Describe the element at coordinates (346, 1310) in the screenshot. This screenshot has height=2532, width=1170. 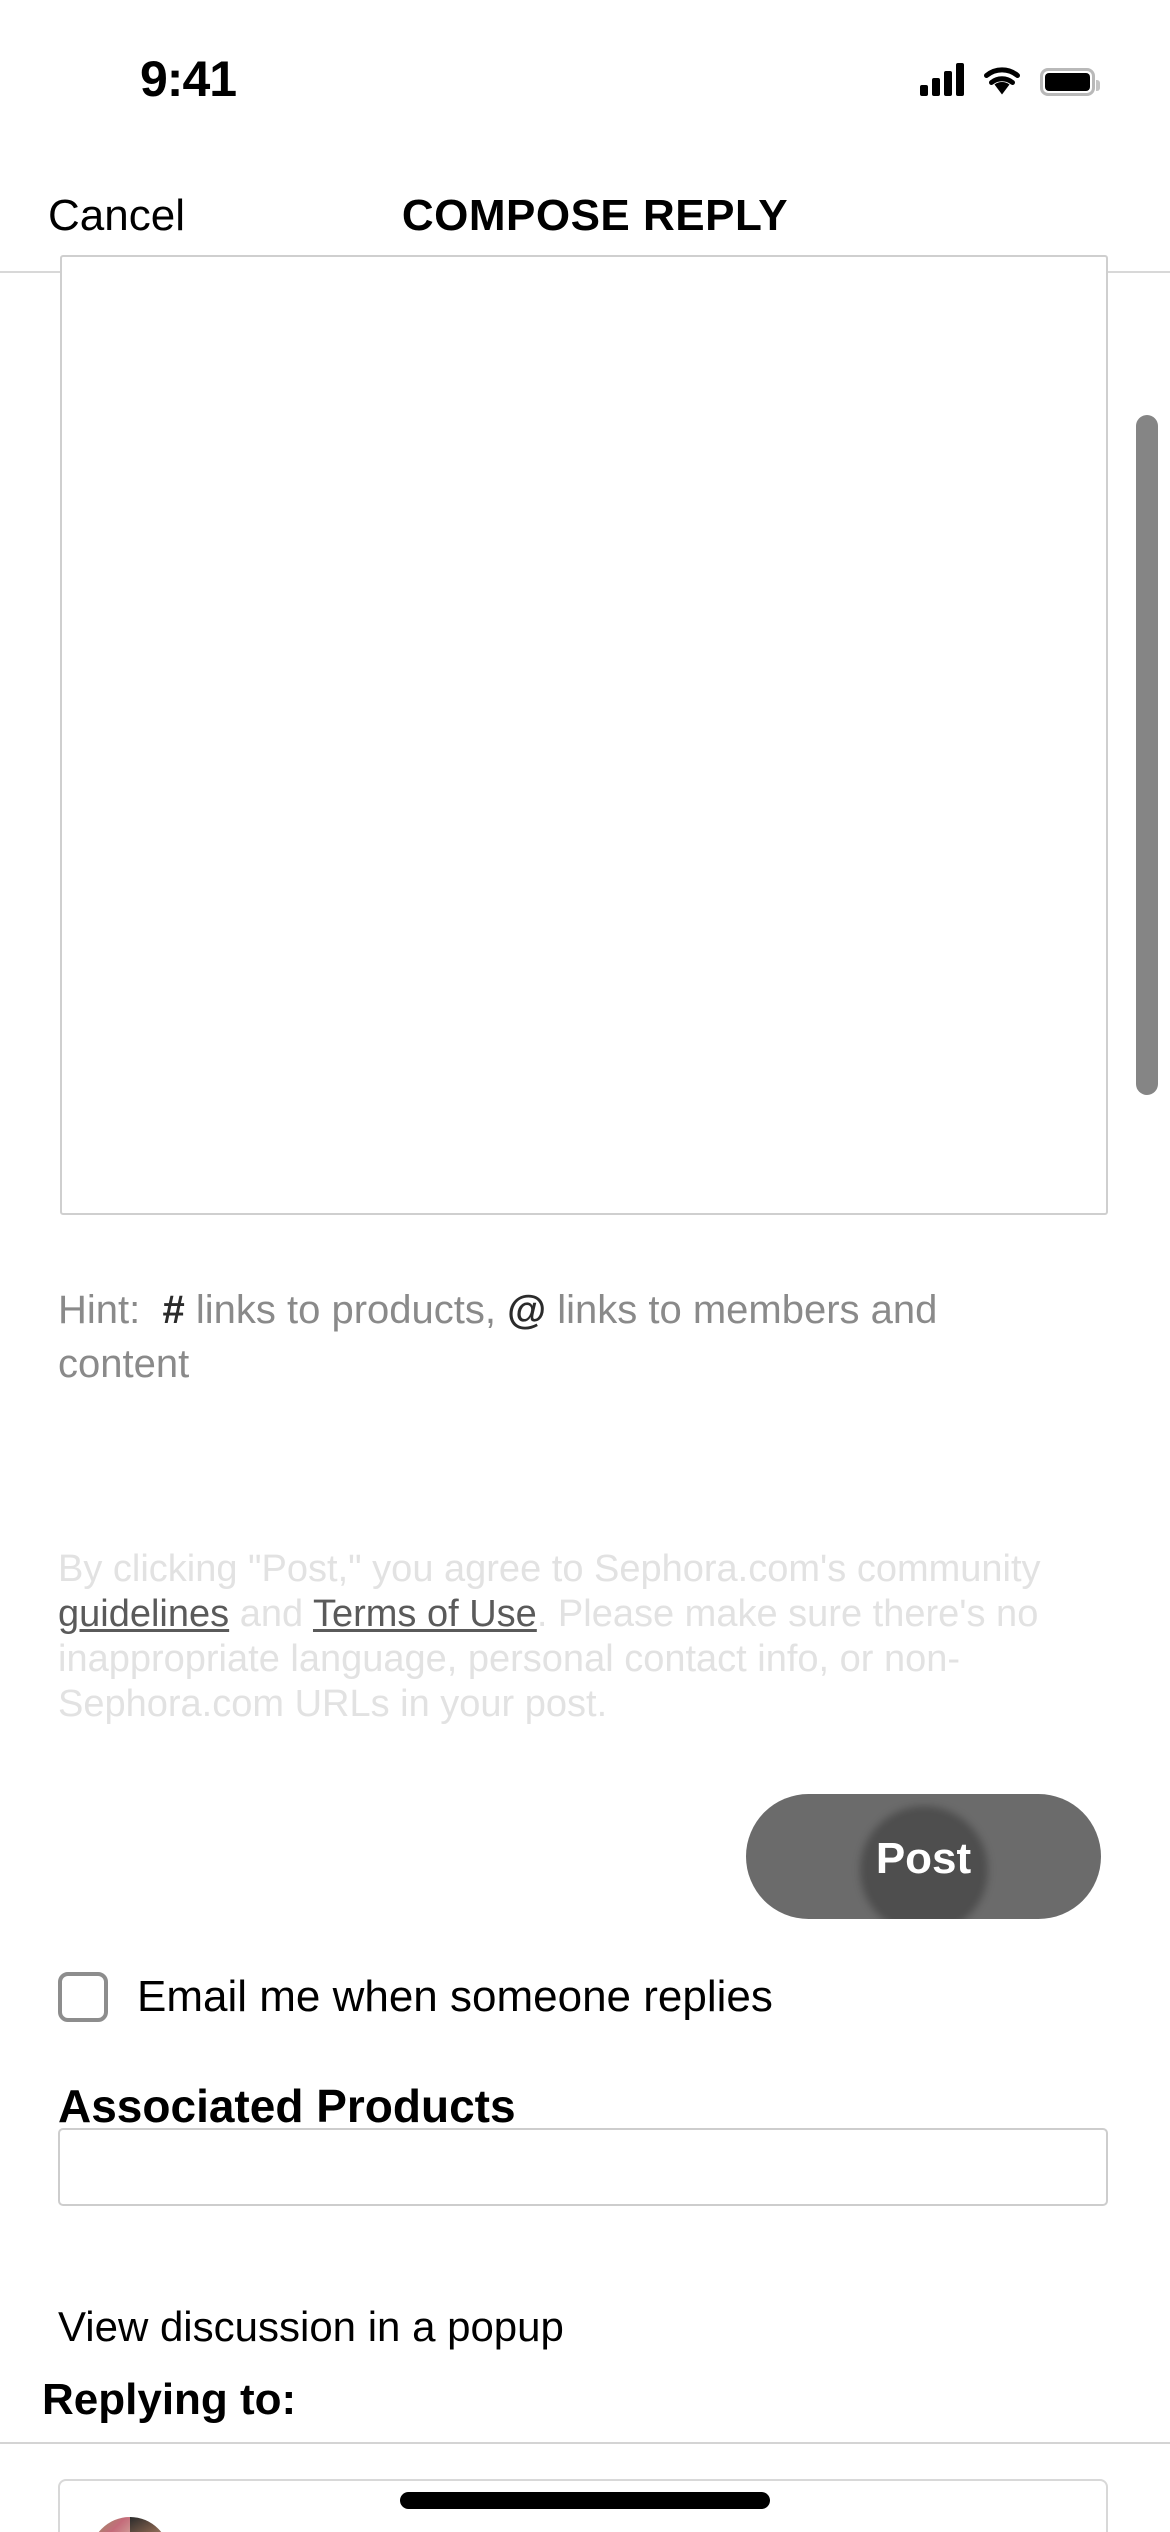
I see `hint-mid: links to products,` at that location.